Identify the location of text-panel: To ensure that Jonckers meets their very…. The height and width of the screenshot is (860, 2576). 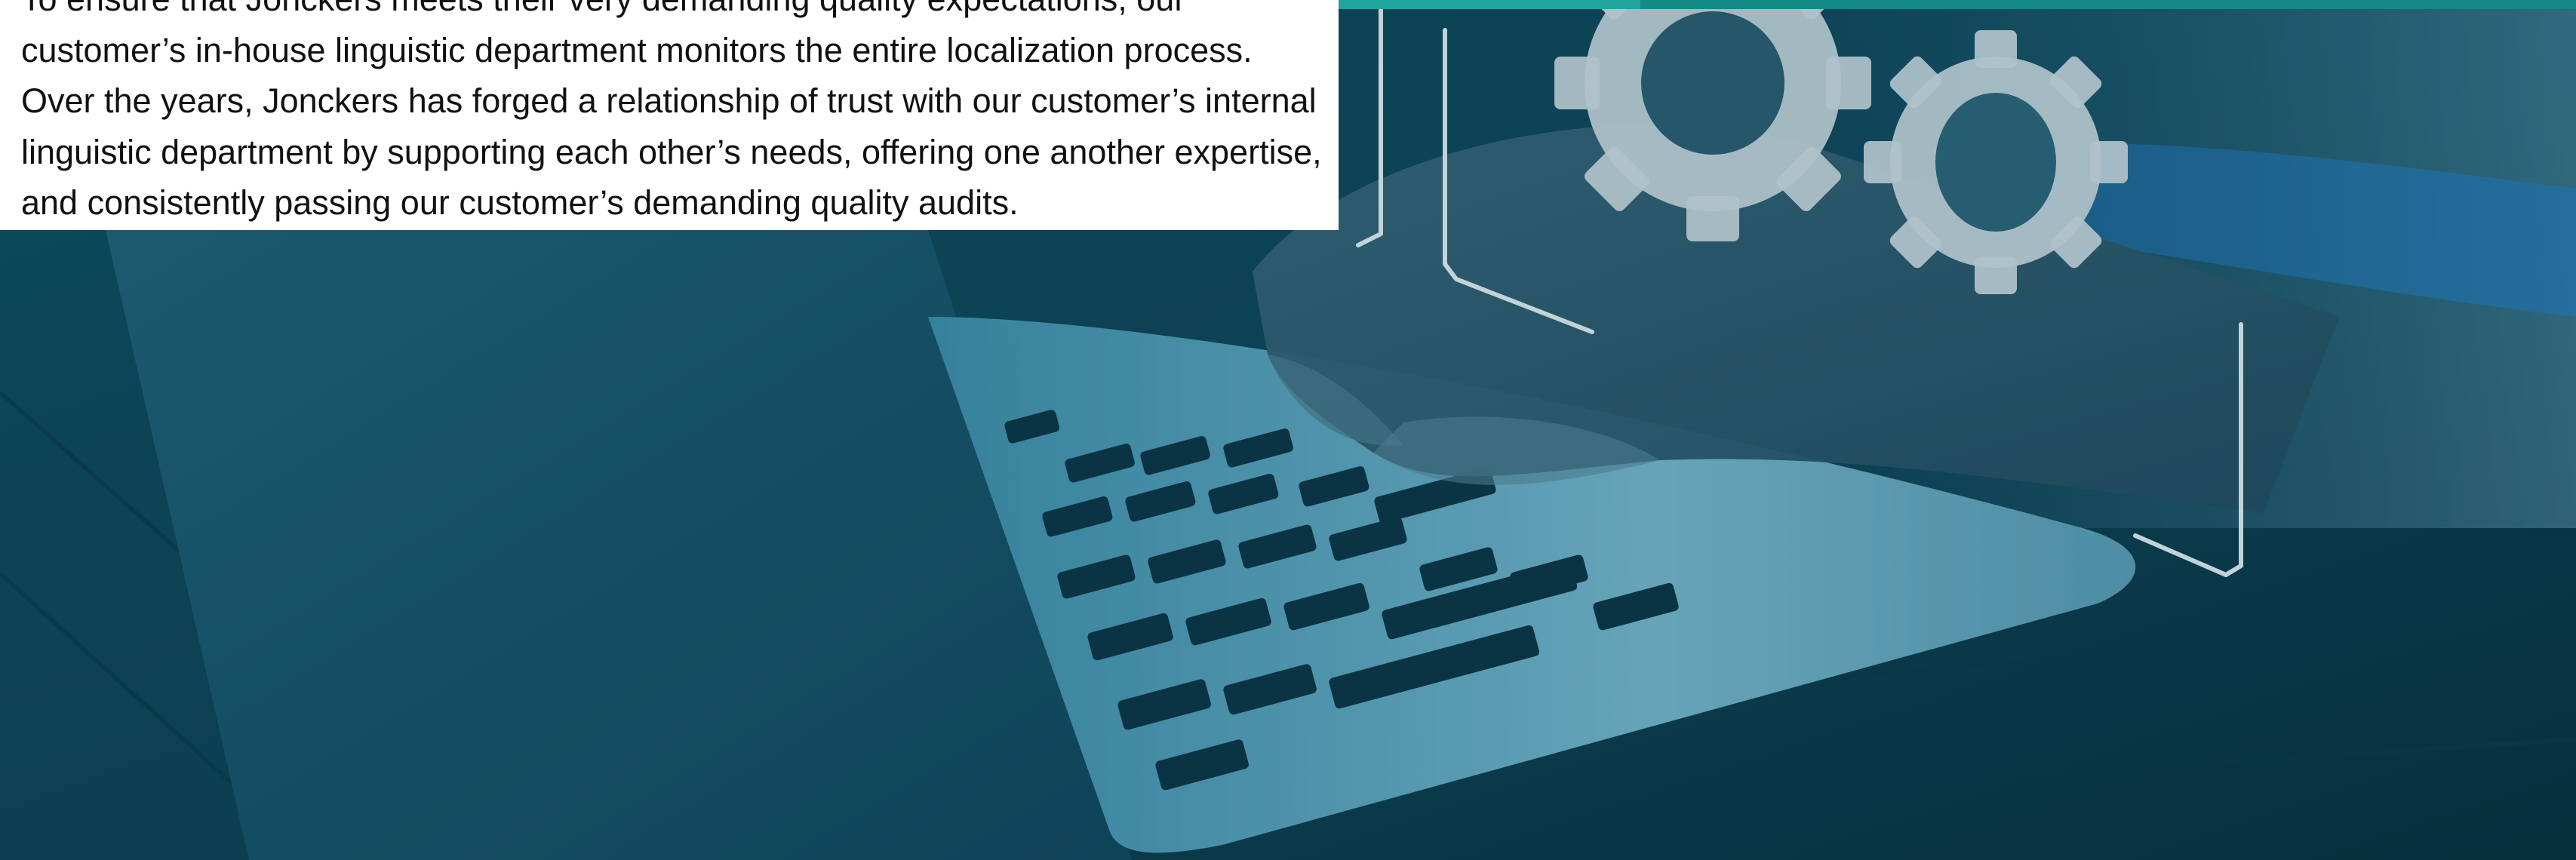
(669, 115).